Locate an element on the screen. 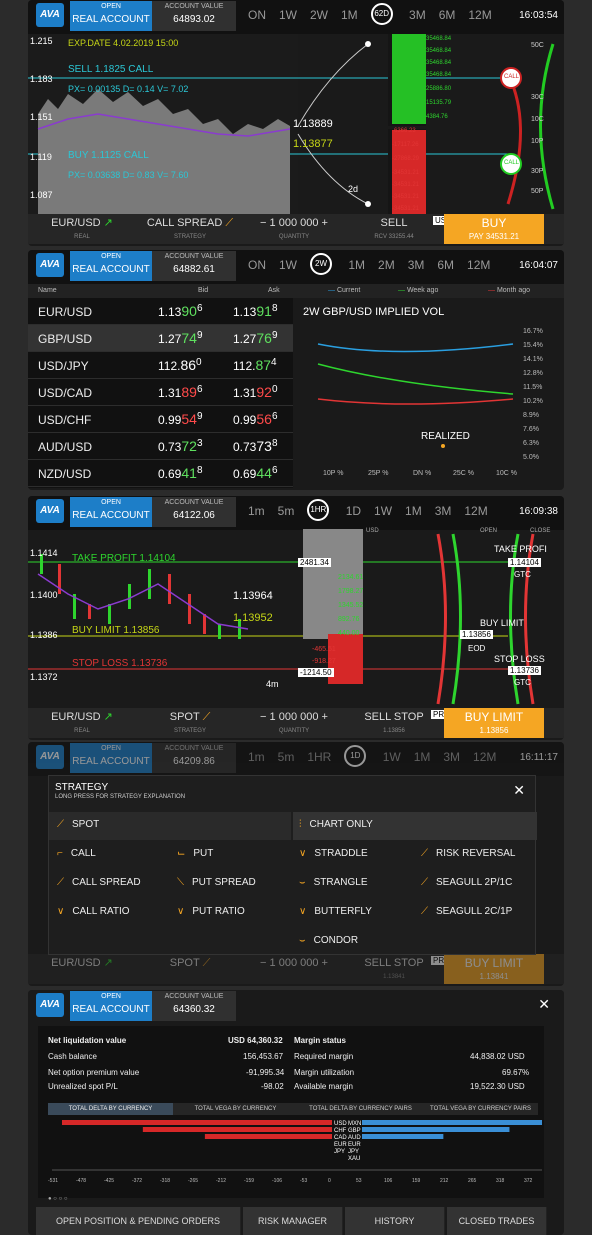  table-row: USD/CHF 0.99549 0.99566 is located at coordinates (160, 419).